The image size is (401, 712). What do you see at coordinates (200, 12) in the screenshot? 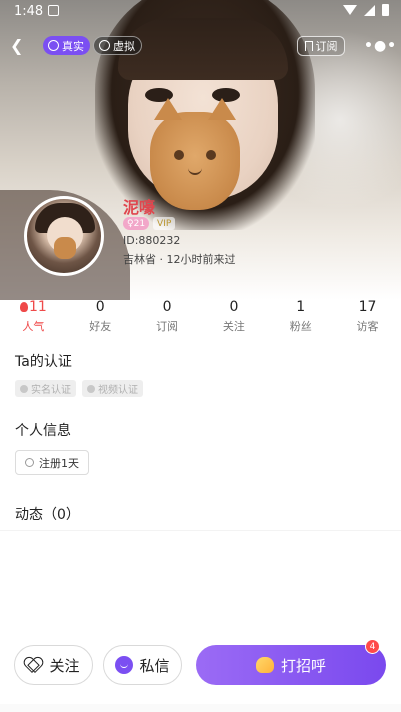
I see `status-bar: 1:48` at bounding box center [200, 12].